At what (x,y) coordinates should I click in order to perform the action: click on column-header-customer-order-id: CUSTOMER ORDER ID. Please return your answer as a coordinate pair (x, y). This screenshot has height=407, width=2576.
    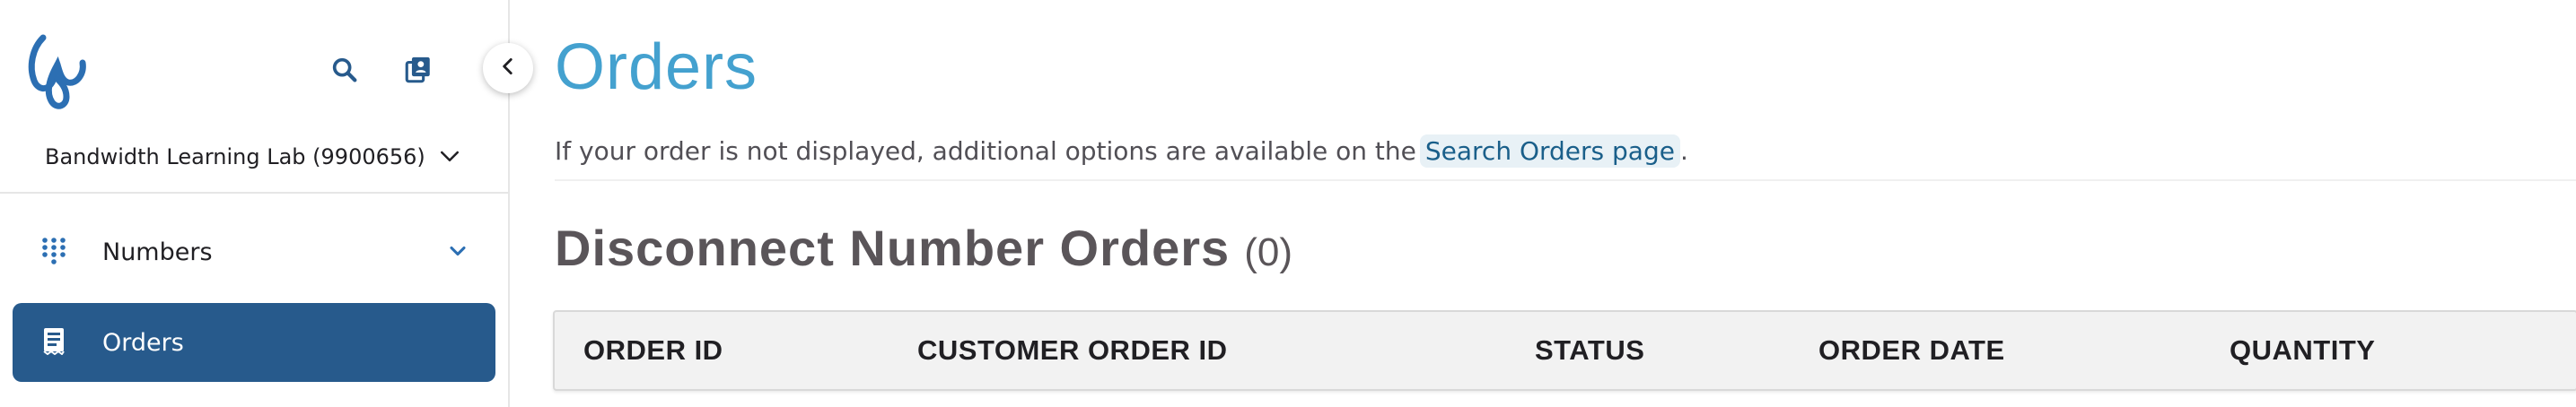
    Looking at the image, I should click on (1072, 350).